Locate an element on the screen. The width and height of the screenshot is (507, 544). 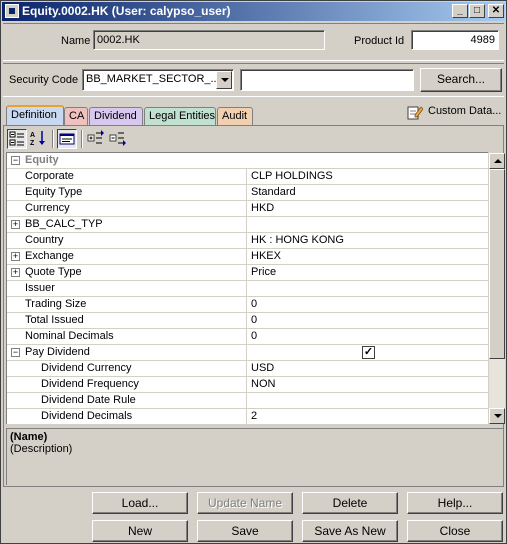
property-row: Trading Size 0 is located at coordinates (247, 305).